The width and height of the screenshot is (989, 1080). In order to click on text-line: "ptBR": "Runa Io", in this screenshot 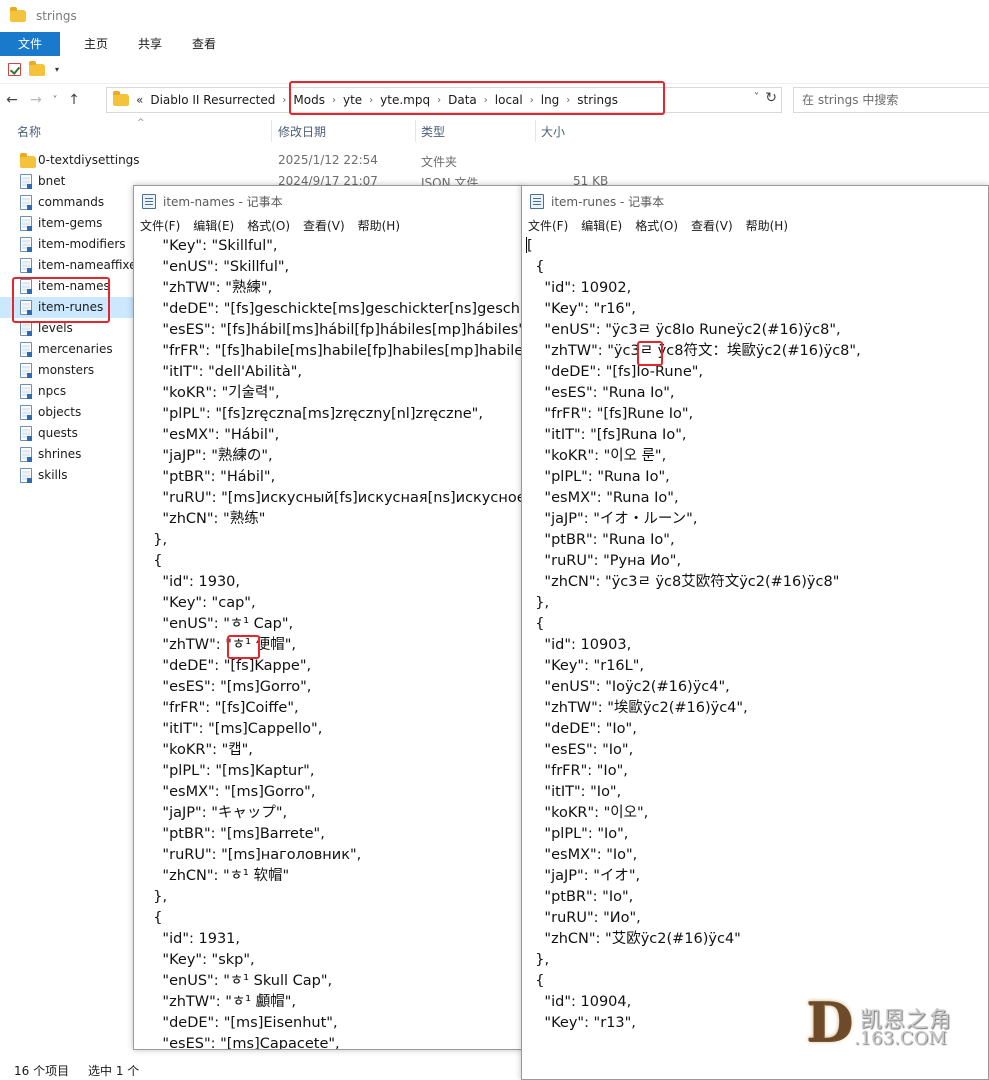, I will do `click(600, 540)`.